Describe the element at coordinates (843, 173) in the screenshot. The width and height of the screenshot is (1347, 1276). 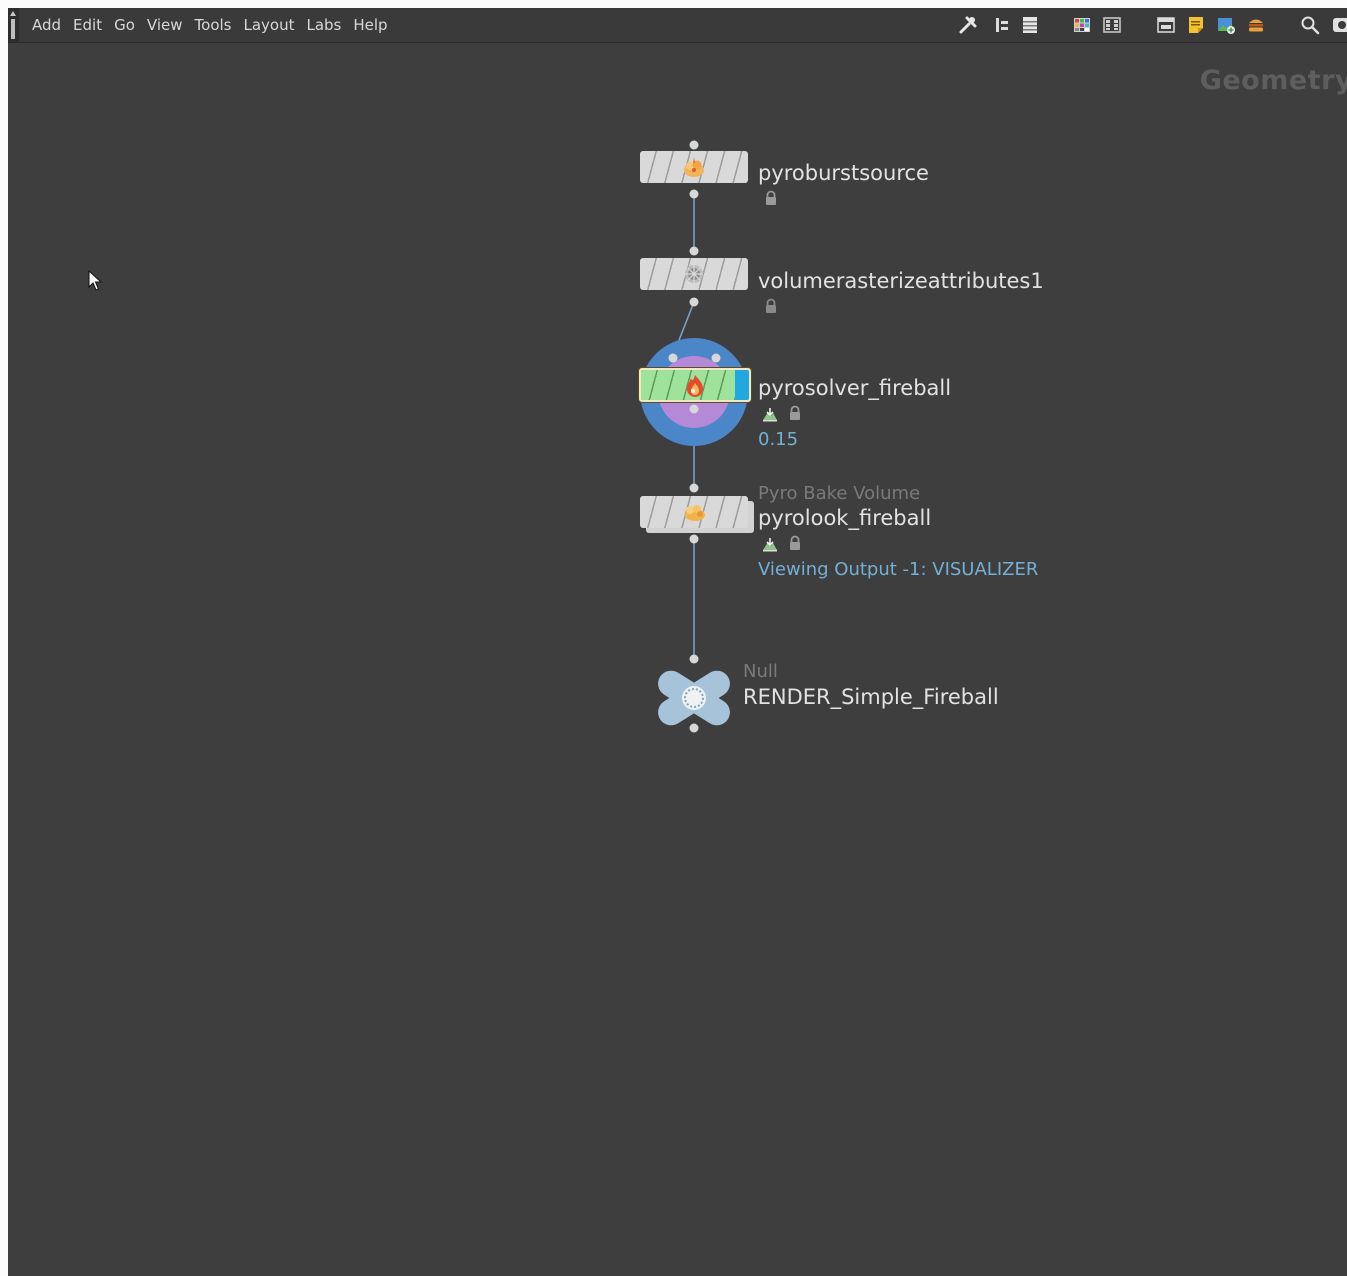
I see `node-name: pyroburstsource` at that location.